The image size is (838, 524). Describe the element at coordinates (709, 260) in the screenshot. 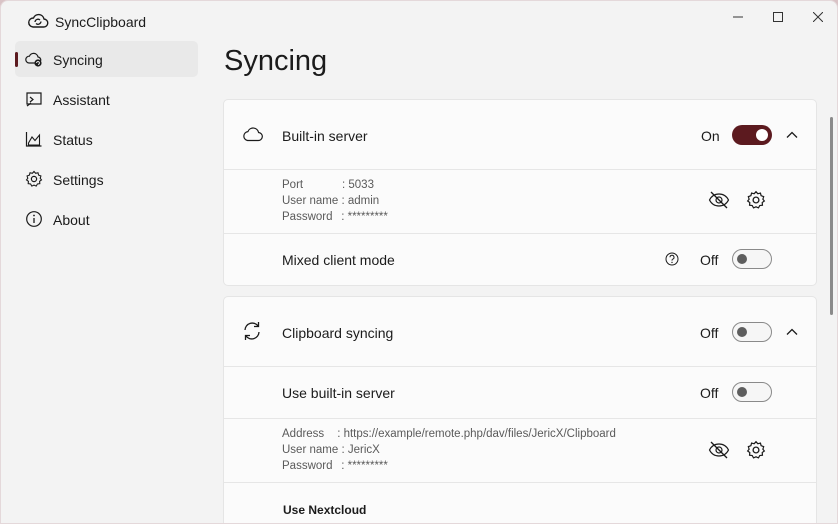

I see `mixed-client-state: Off` at that location.